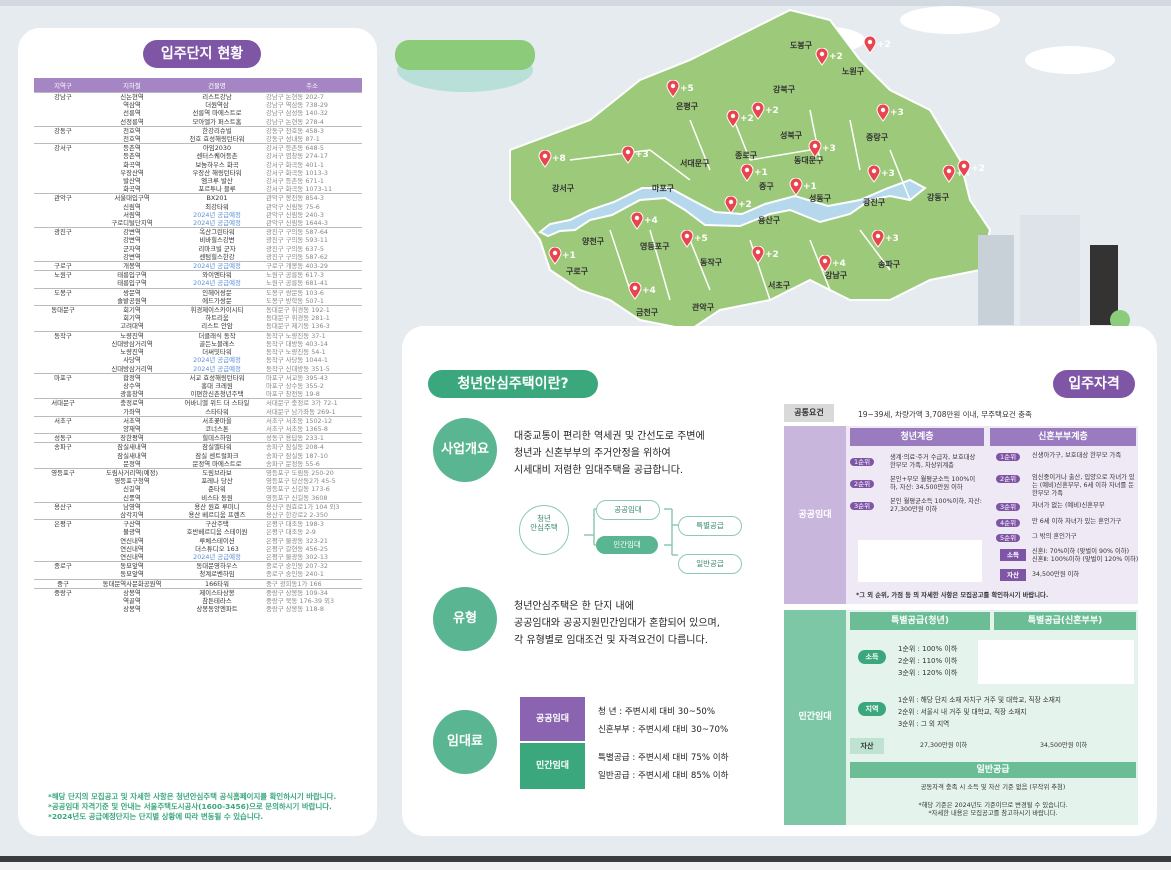 The width and height of the screenshot is (1171, 870). Describe the element at coordinates (687, 89) in the screenshot. I see `marker-count: +5` at that location.